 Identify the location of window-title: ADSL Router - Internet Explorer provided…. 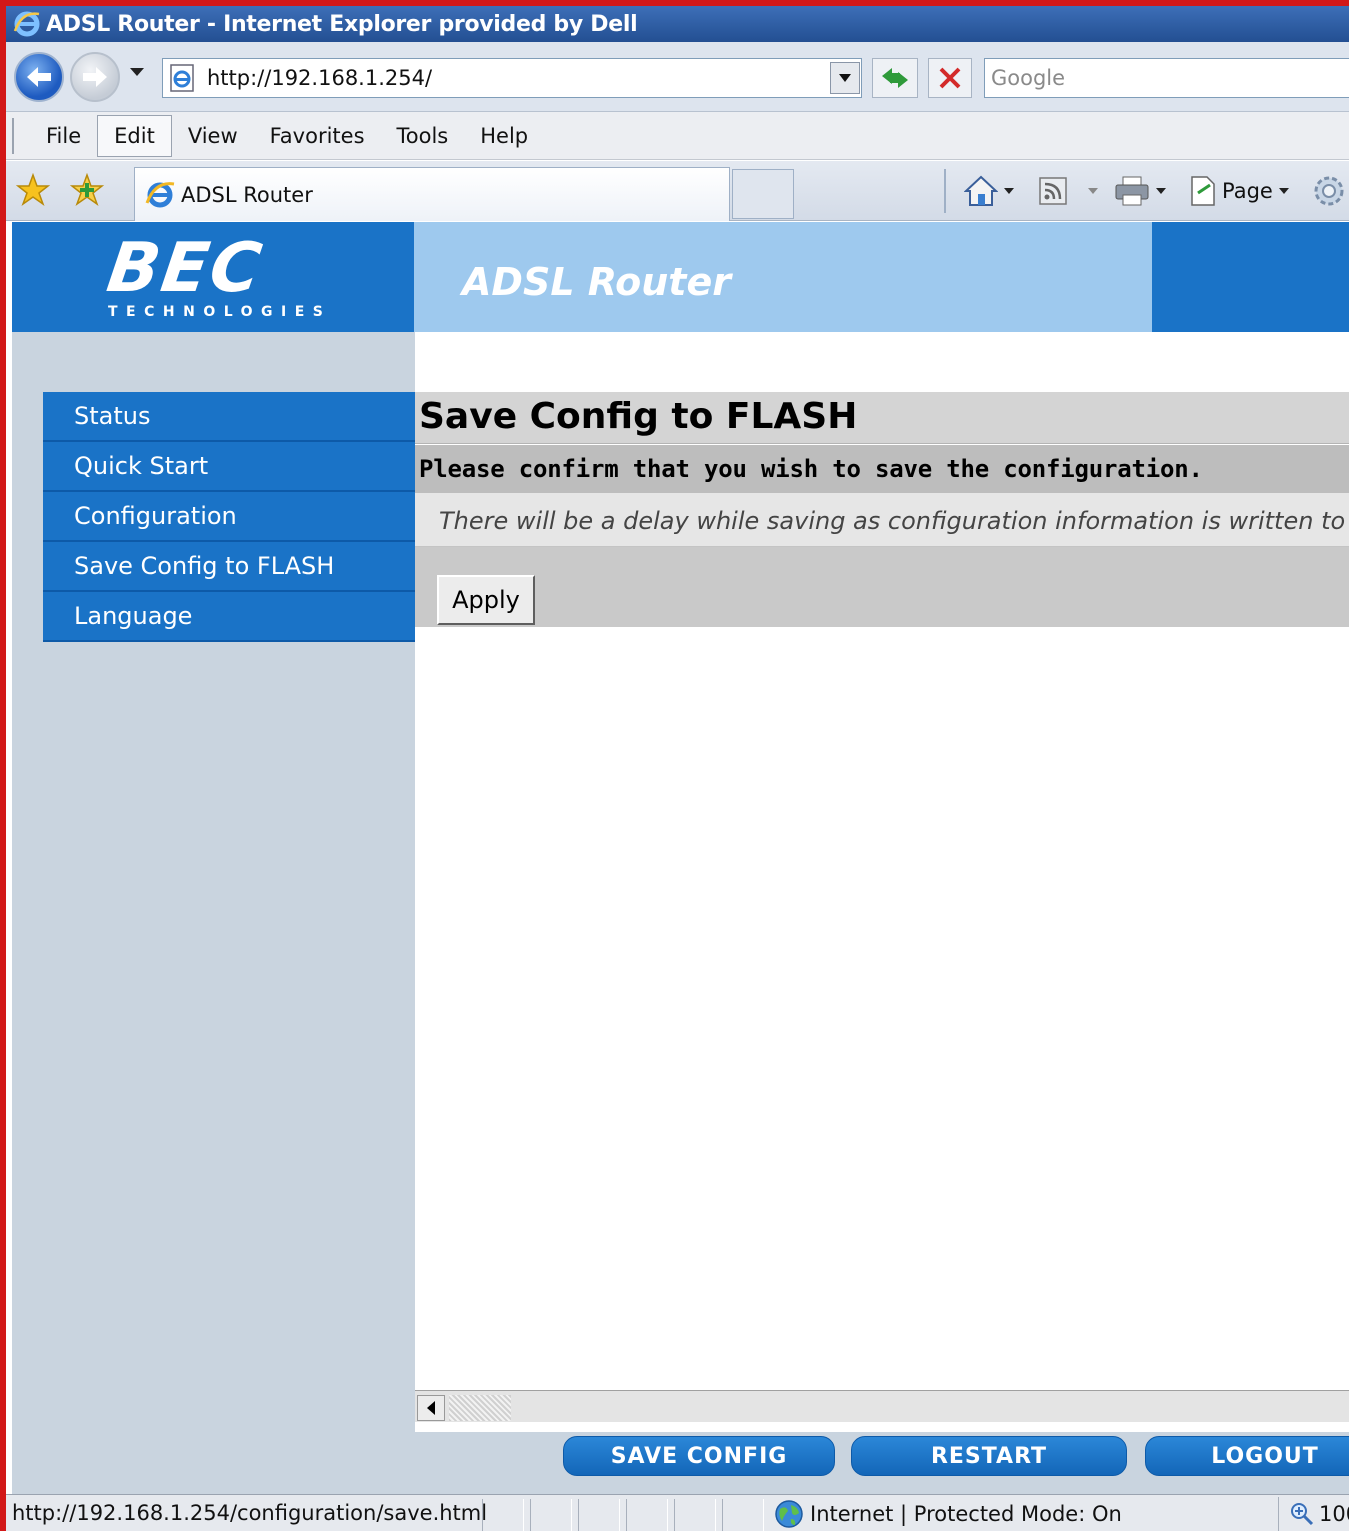
(342, 24).